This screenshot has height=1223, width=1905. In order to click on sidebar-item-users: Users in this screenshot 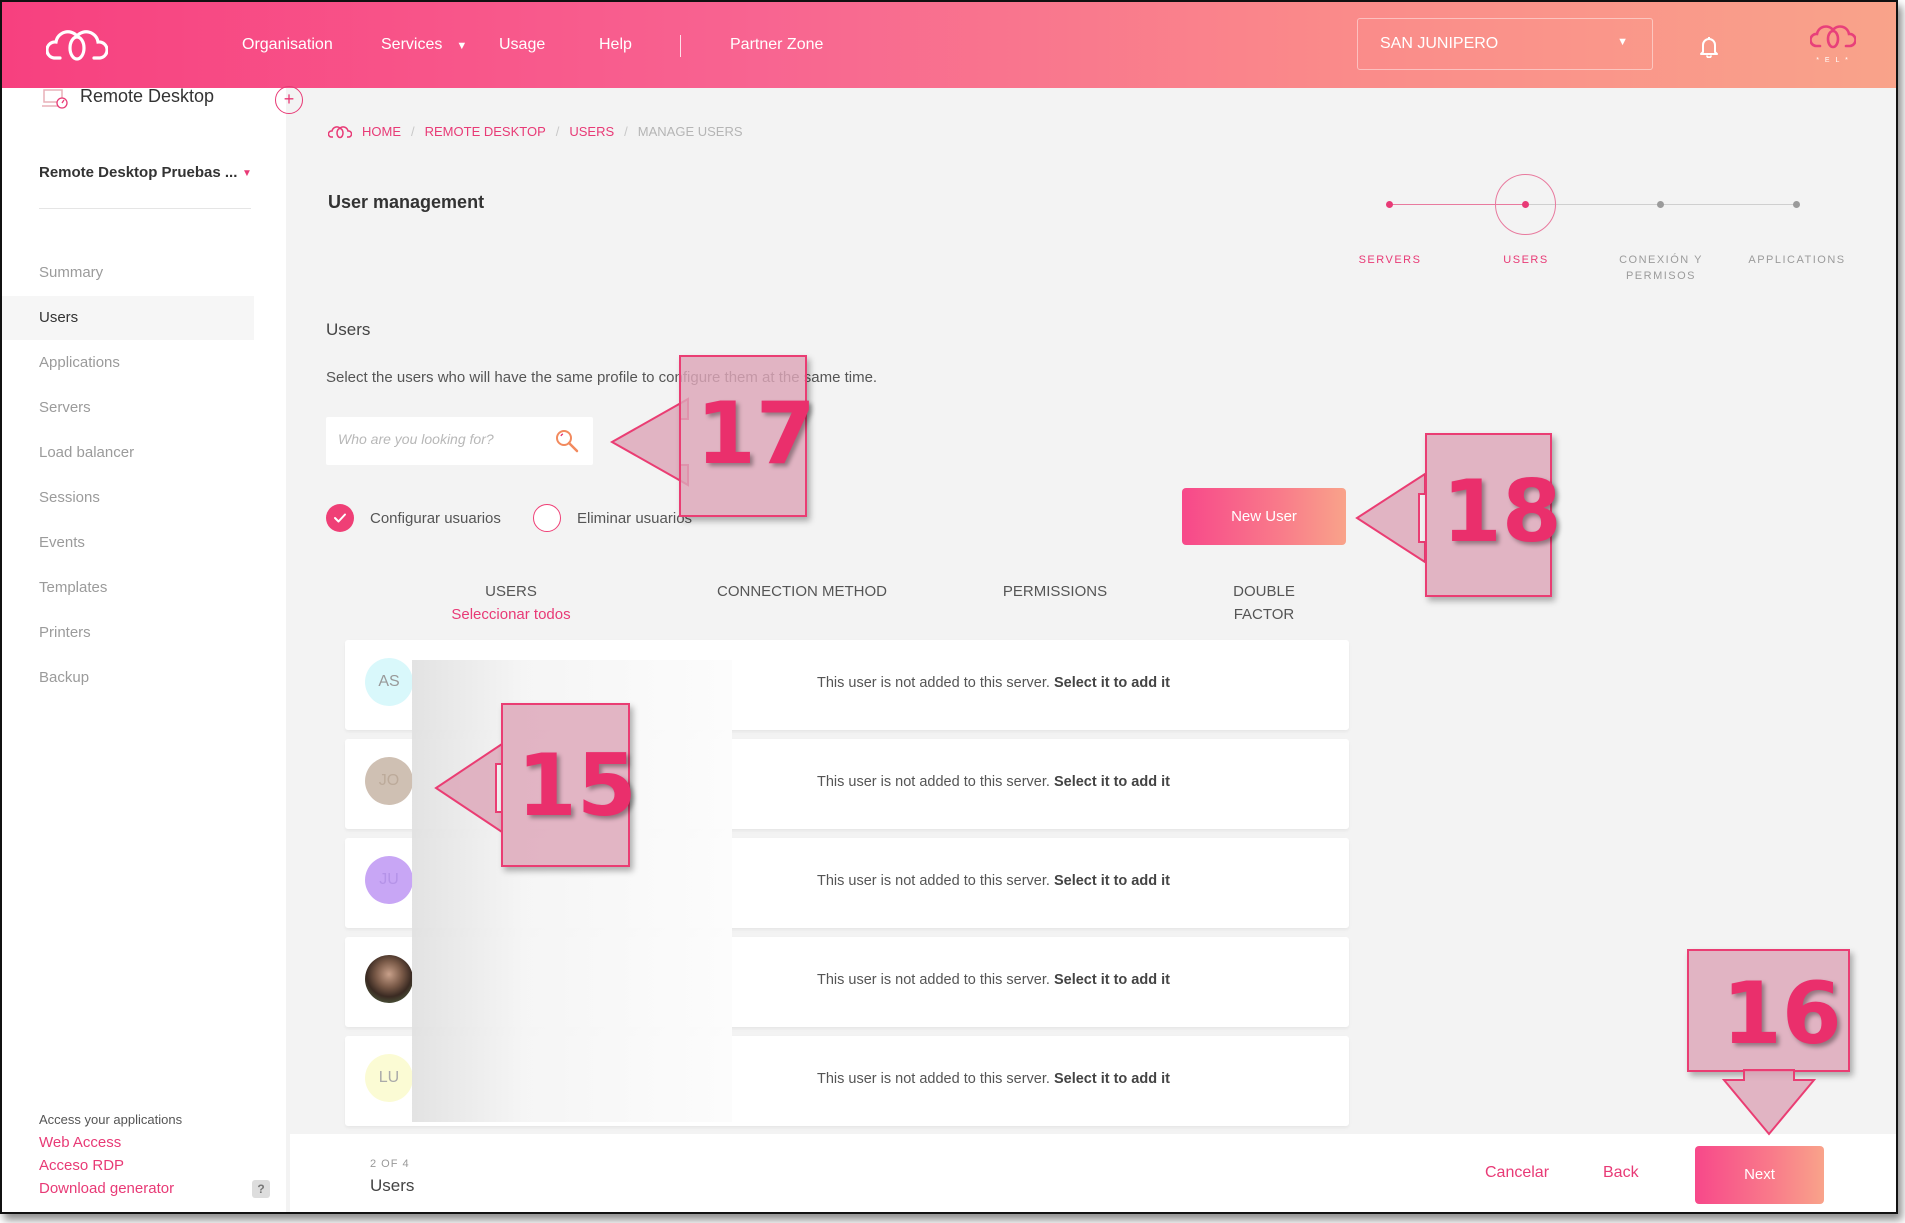, I will do `click(128, 318)`.